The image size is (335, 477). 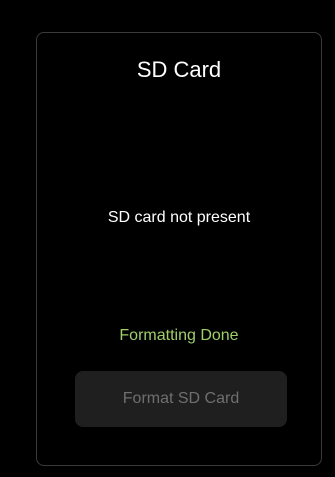 What do you see at coordinates (179, 335) in the screenshot?
I see `formatting-status: Formatting Done` at bounding box center [179, 335].